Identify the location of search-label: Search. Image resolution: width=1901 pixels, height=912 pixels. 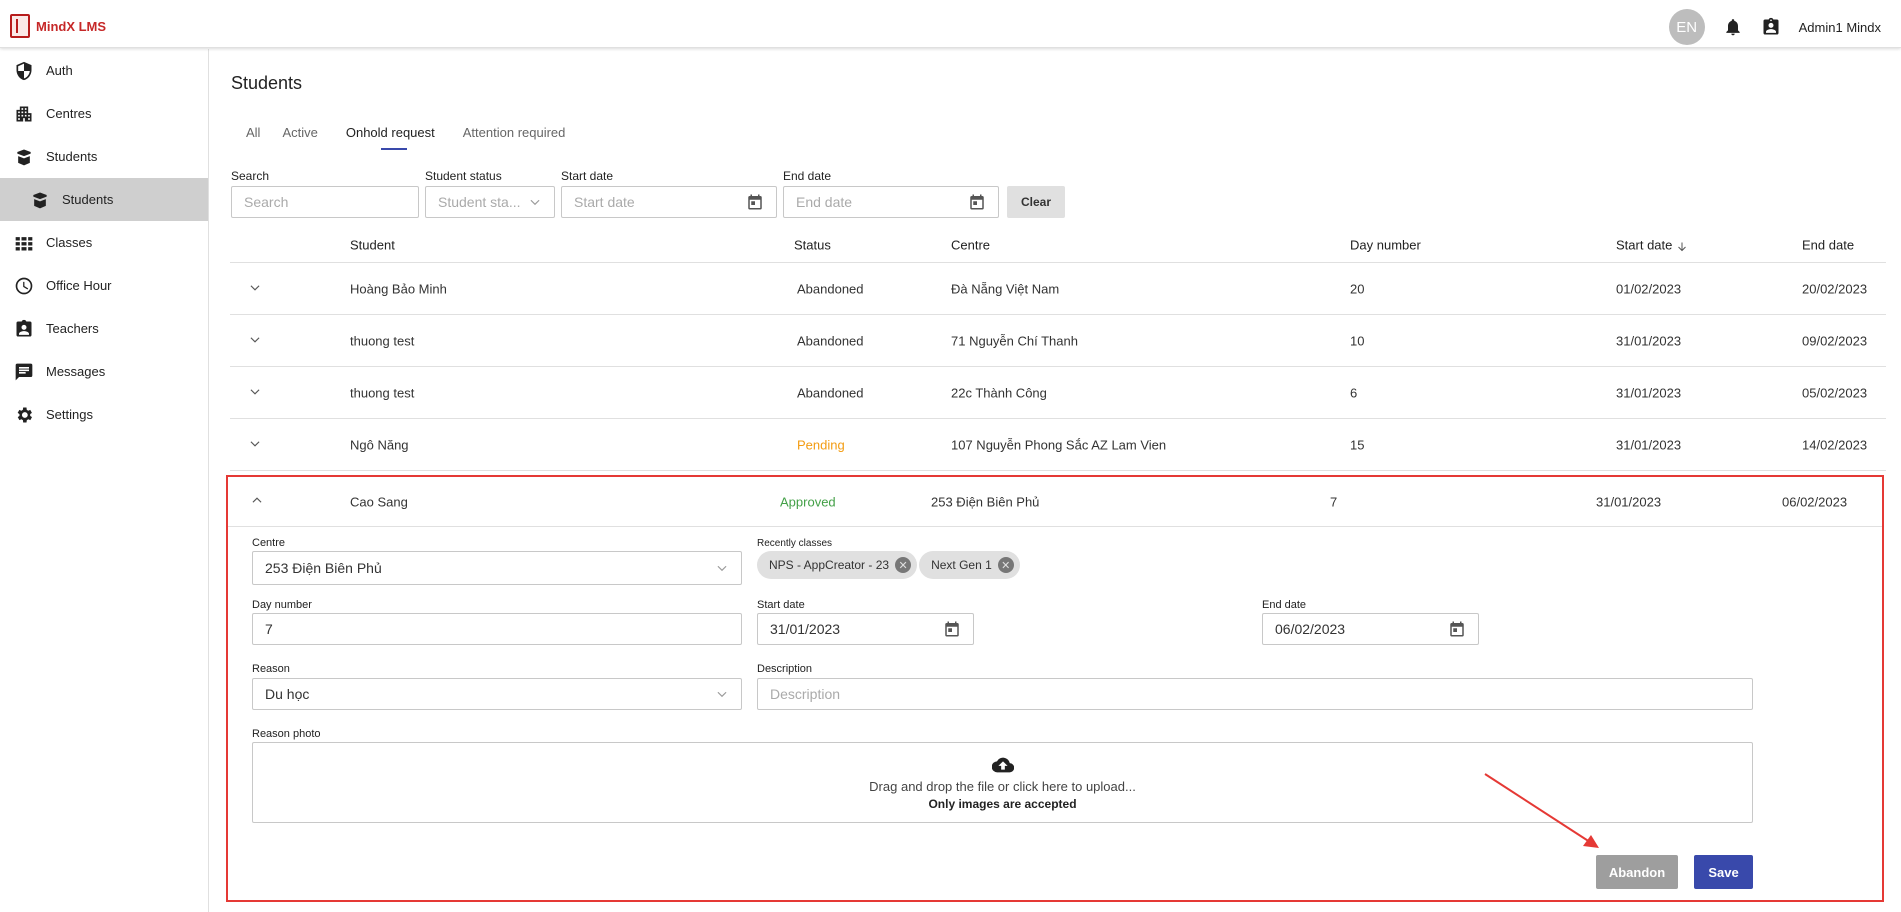
(250, 176).